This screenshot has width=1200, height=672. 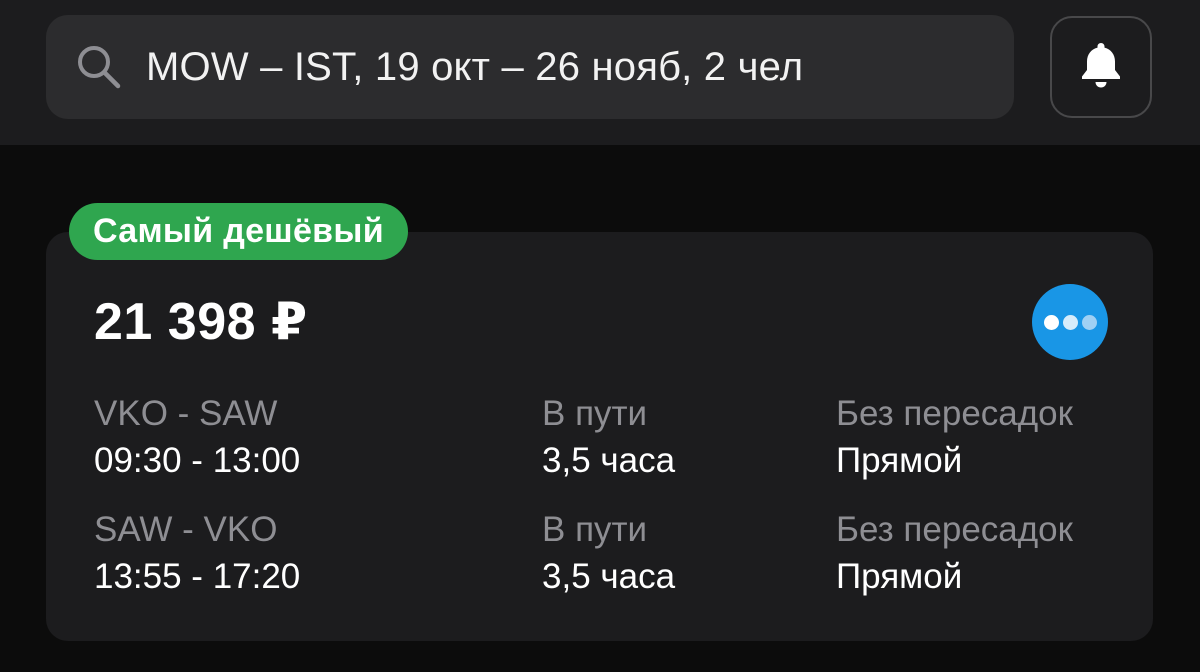 I want to click on search-bar: MOW – IST, 19 окт – 26 нояб, 2 чел, so click(x=530, y=67).